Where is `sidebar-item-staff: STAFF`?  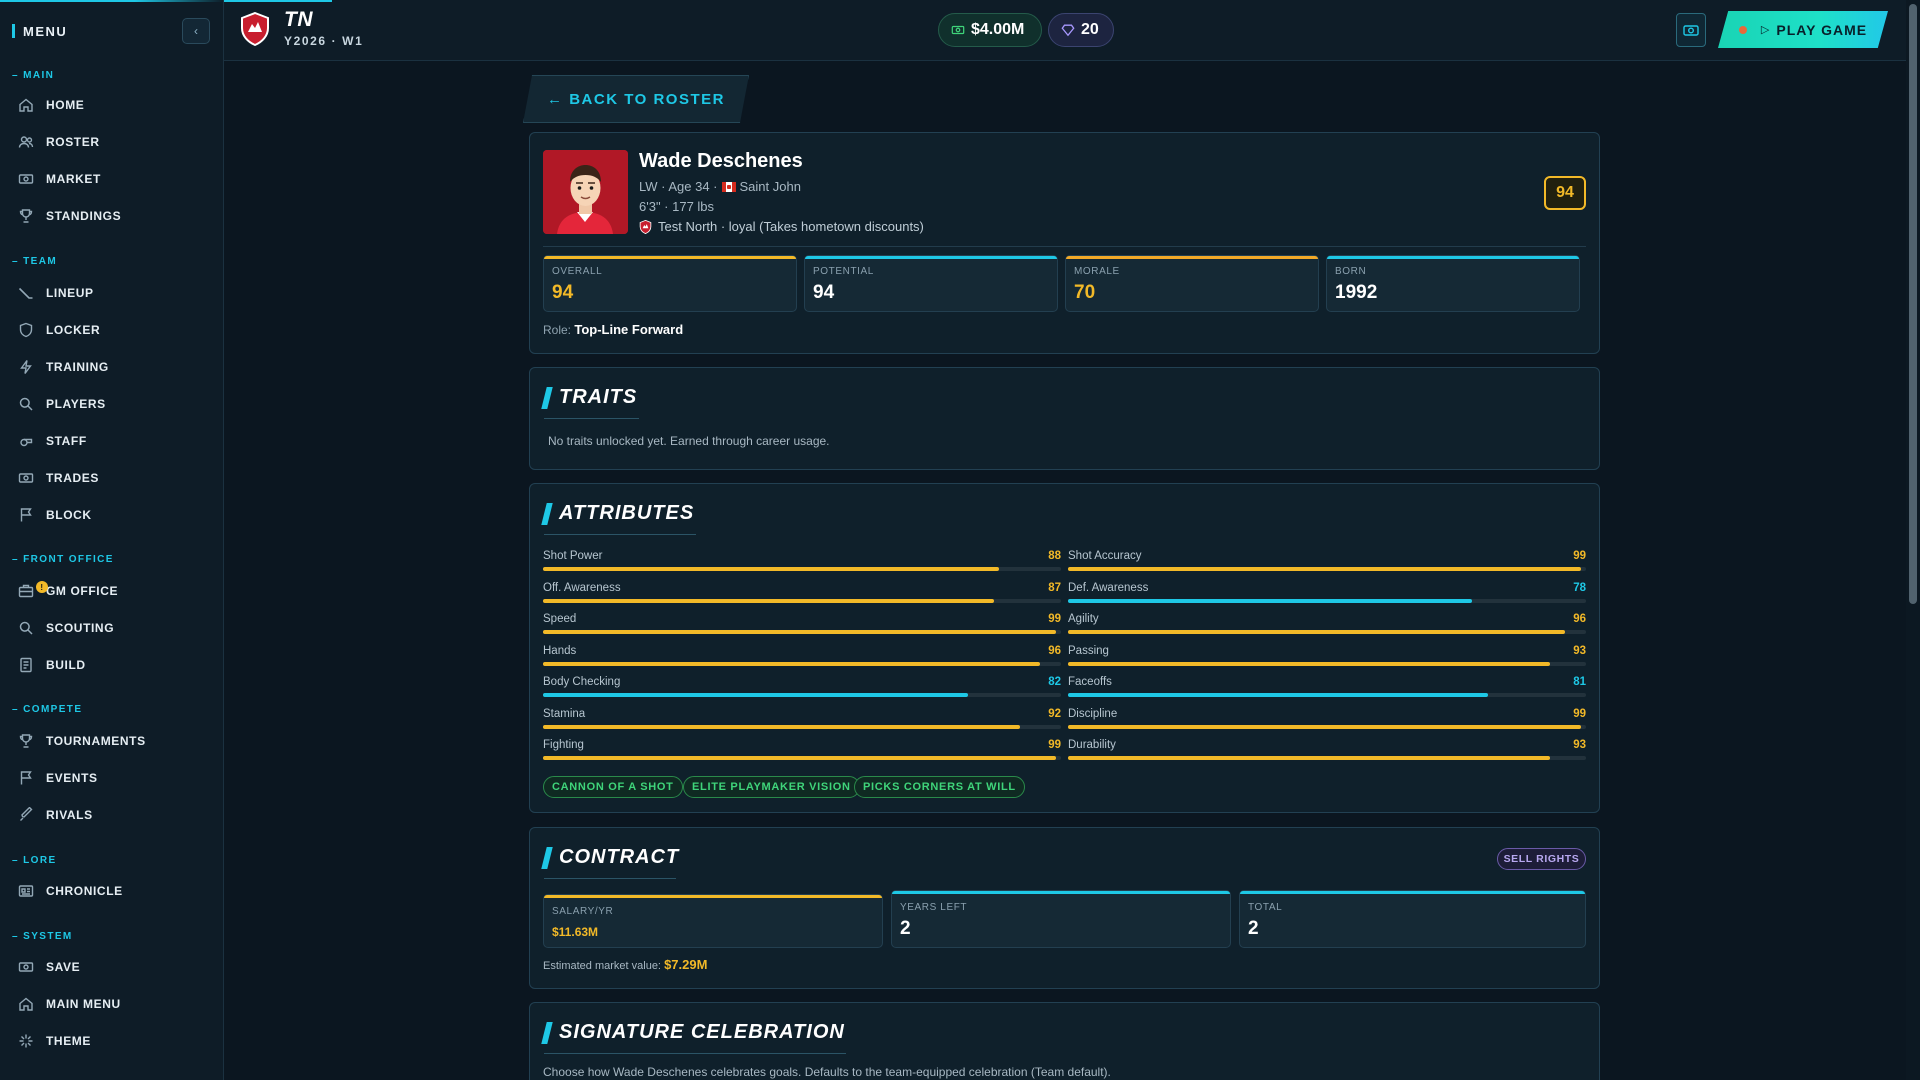 sidebar-item-staff: STAFF is located at coordinates (113, 441).